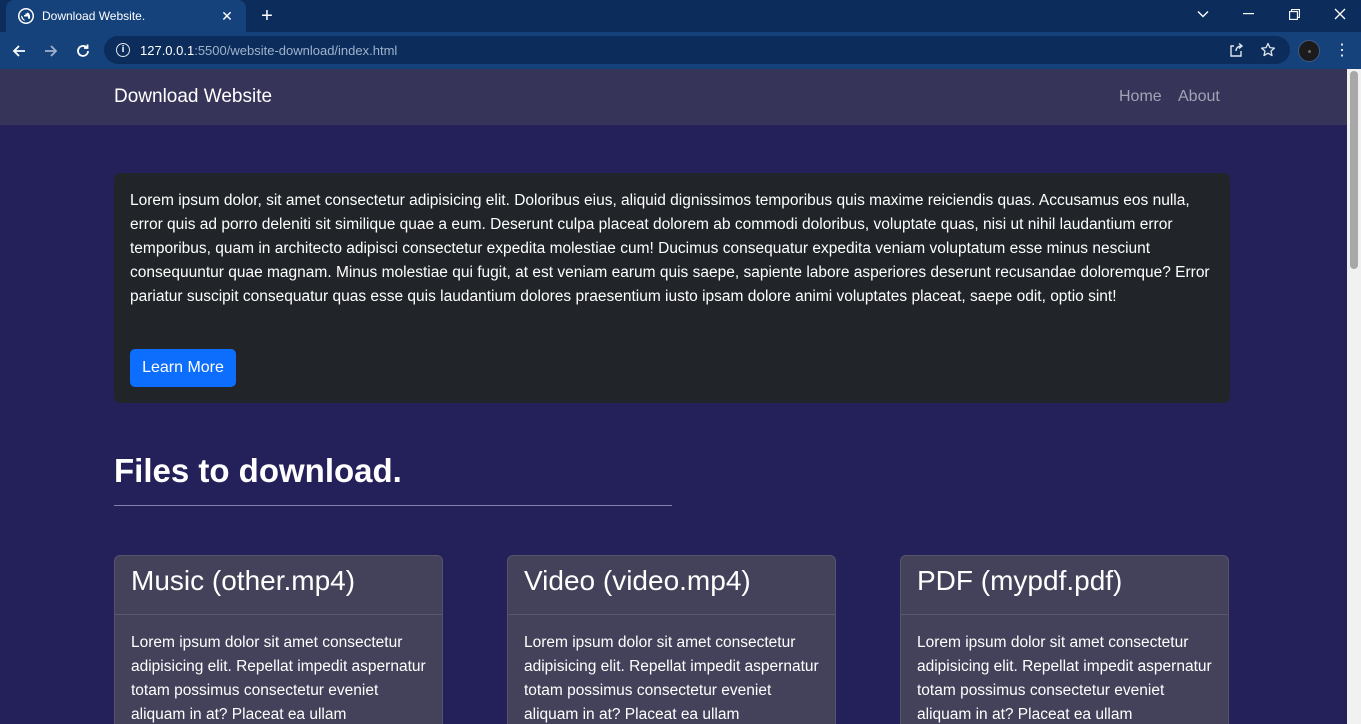 The image size is (1361, 724). What do you see at coordinates (1248, 14) in the screenshot?
I see `minimize-icon` at bounding box center [1248, 14].